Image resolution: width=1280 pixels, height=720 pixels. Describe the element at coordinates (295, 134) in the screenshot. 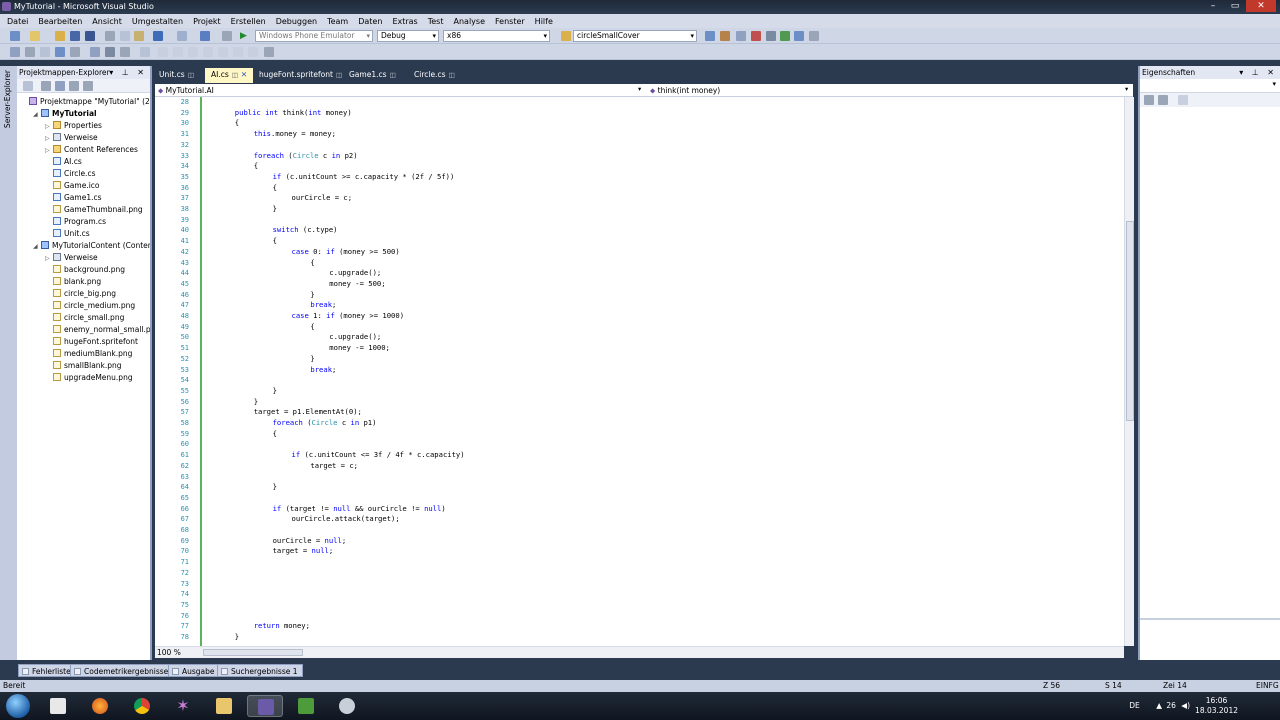

I see `code-line: this.money = money;` at that location.